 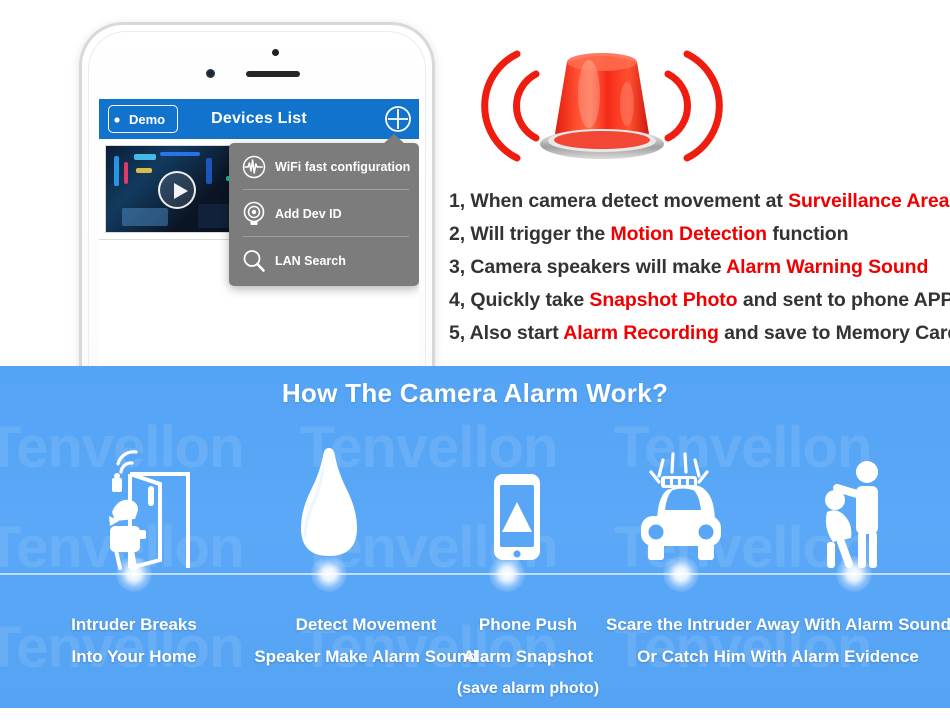 What do you see at coordinates (273, 74) in the screenshot?
I see `phone-earpiece-speaker` at bounding box center [273, 74].